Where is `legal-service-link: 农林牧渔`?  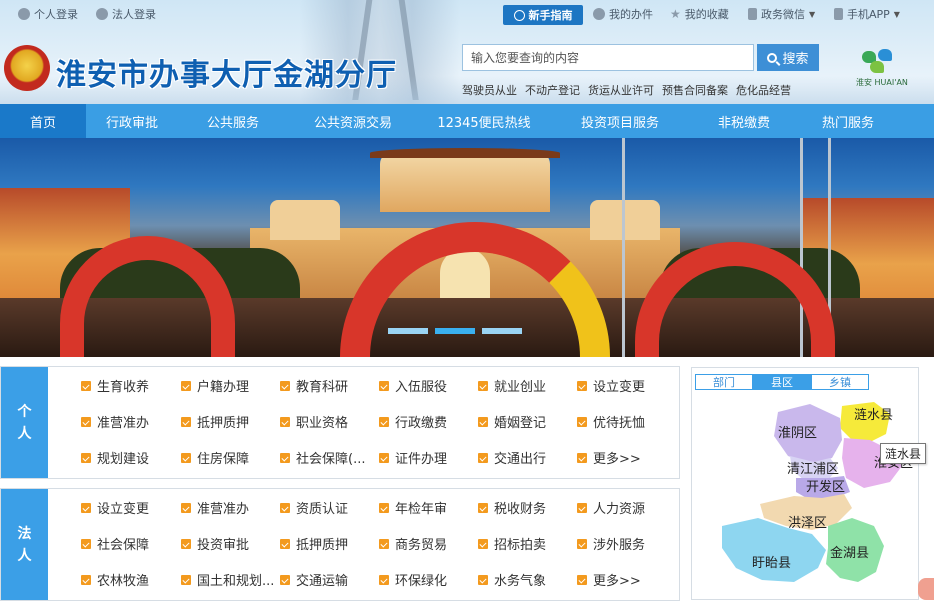 legal-service-link: 农林牧渔 is located at coordinates (115, 579).